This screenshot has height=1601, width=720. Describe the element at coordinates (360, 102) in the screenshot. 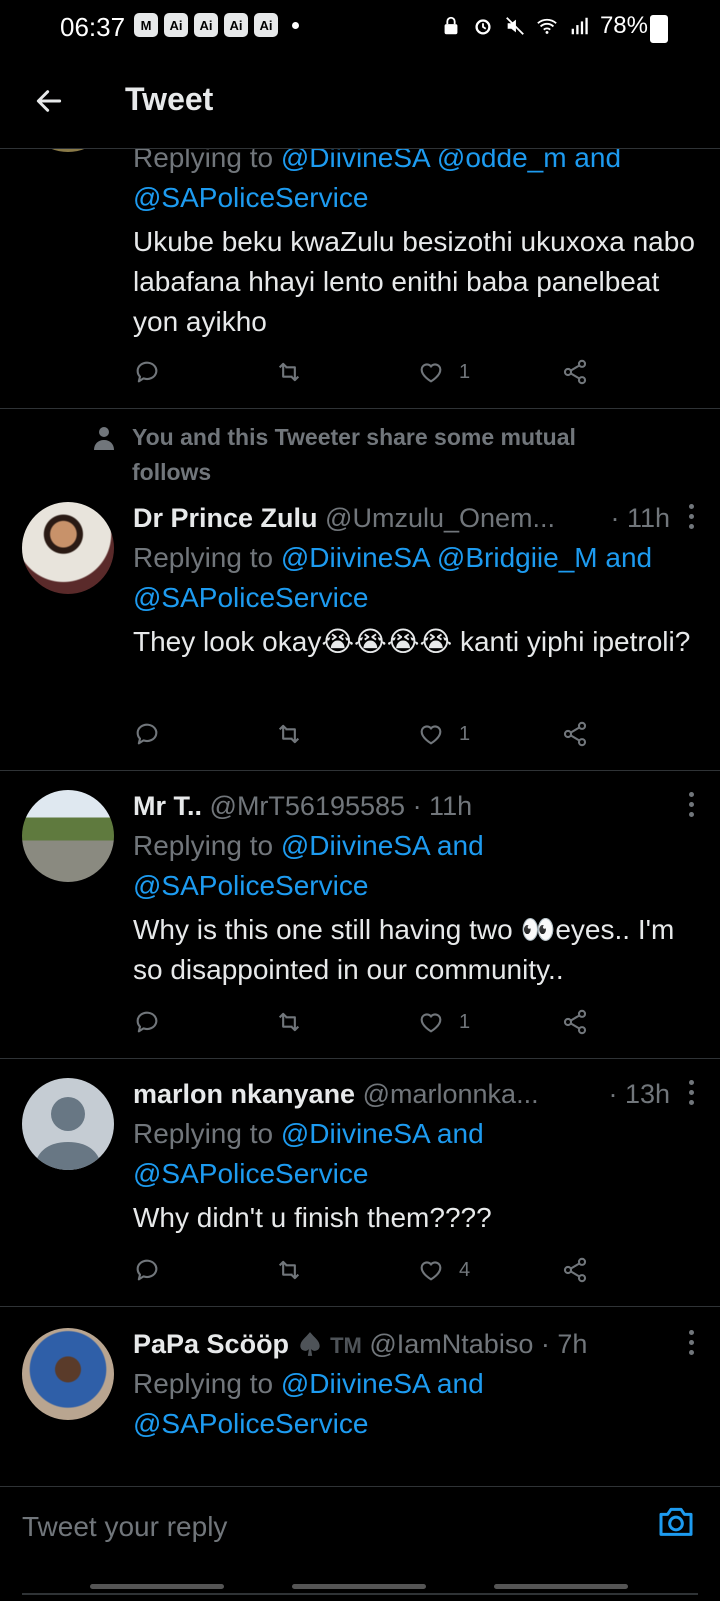

I see `top-app-bar: Tweet` at that location.